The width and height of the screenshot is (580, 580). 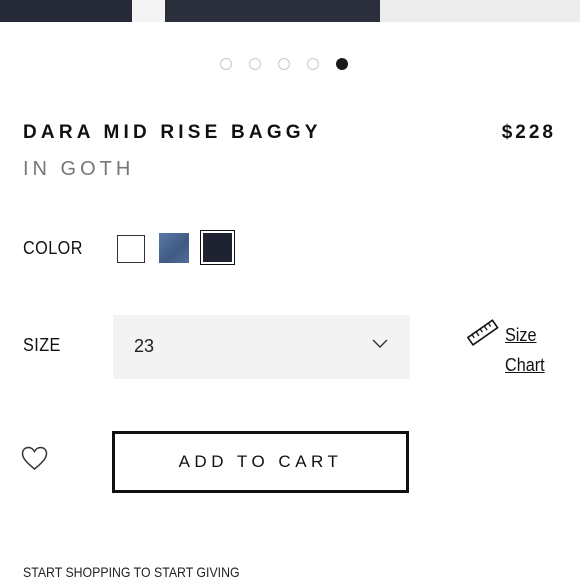 I want to click on color-swatch-goth-fill, so click(x=217, y=247).